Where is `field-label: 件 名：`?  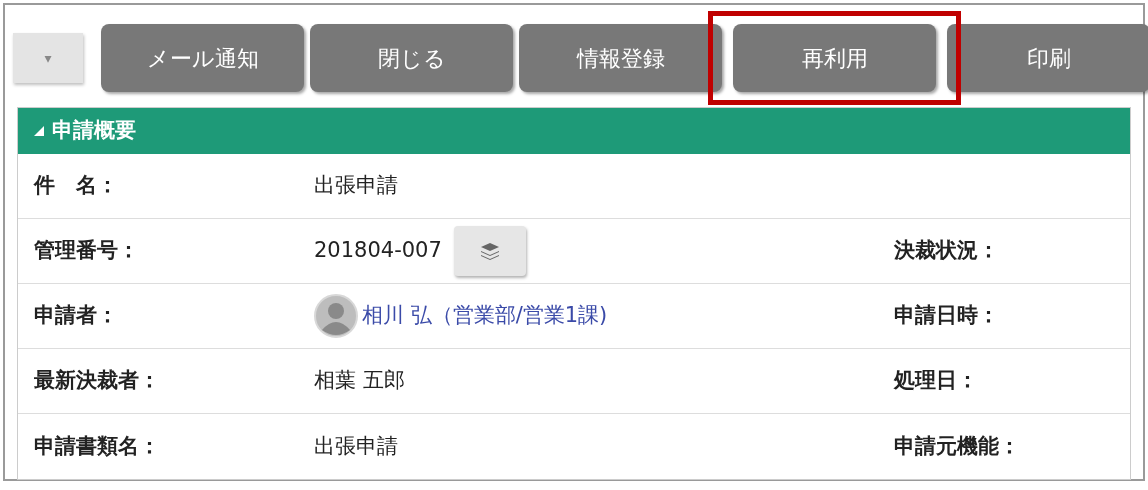
field-label: 件 名： is located at coordinates (75, 186).